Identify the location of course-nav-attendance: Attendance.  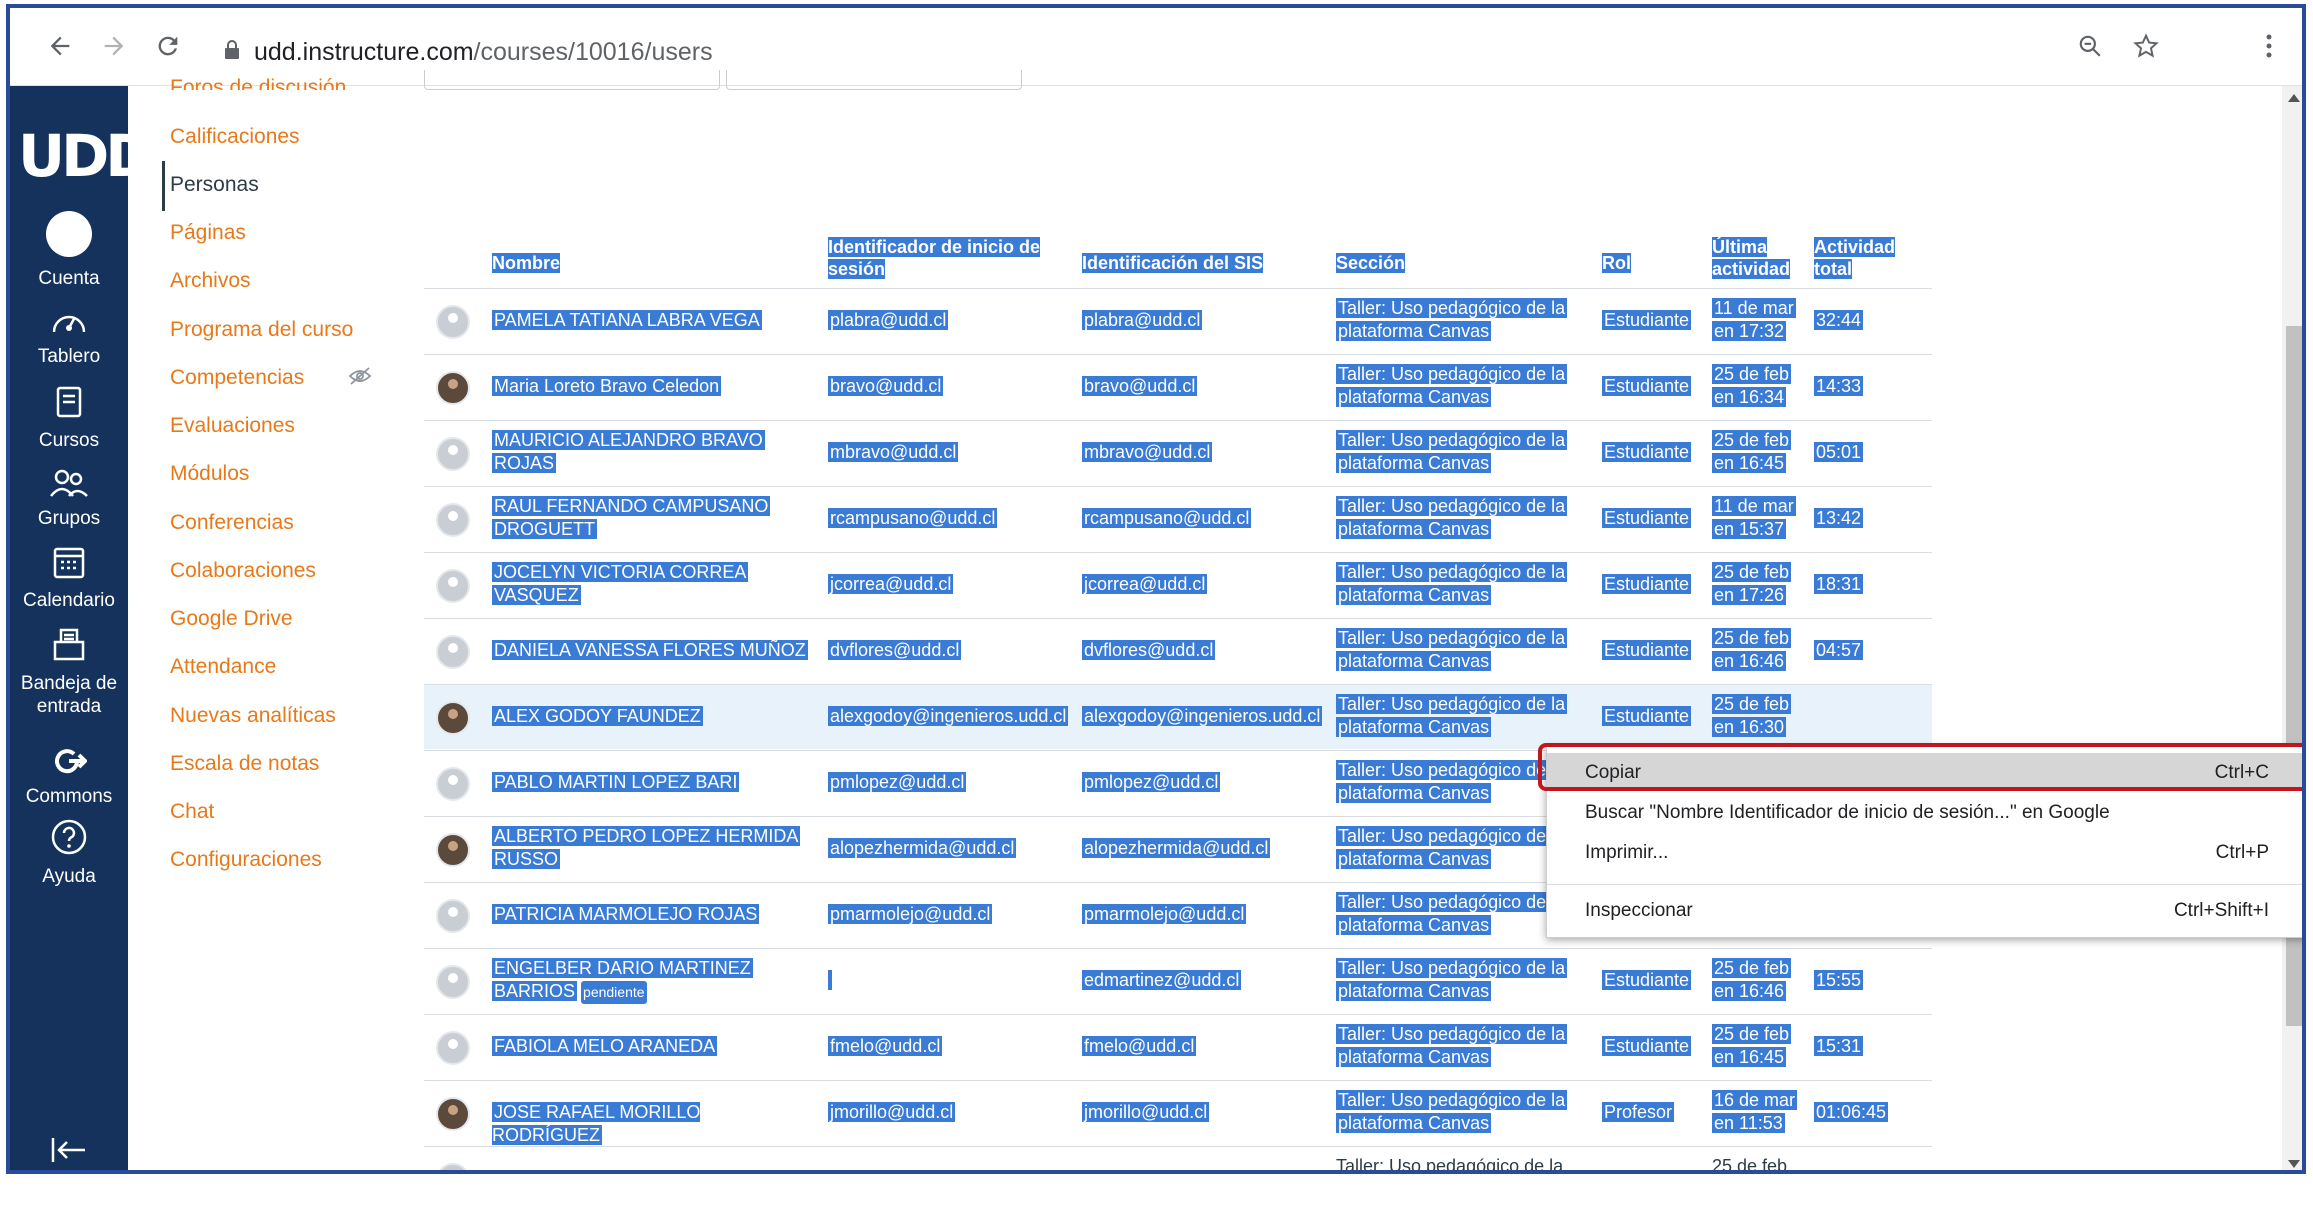
(223, 667).